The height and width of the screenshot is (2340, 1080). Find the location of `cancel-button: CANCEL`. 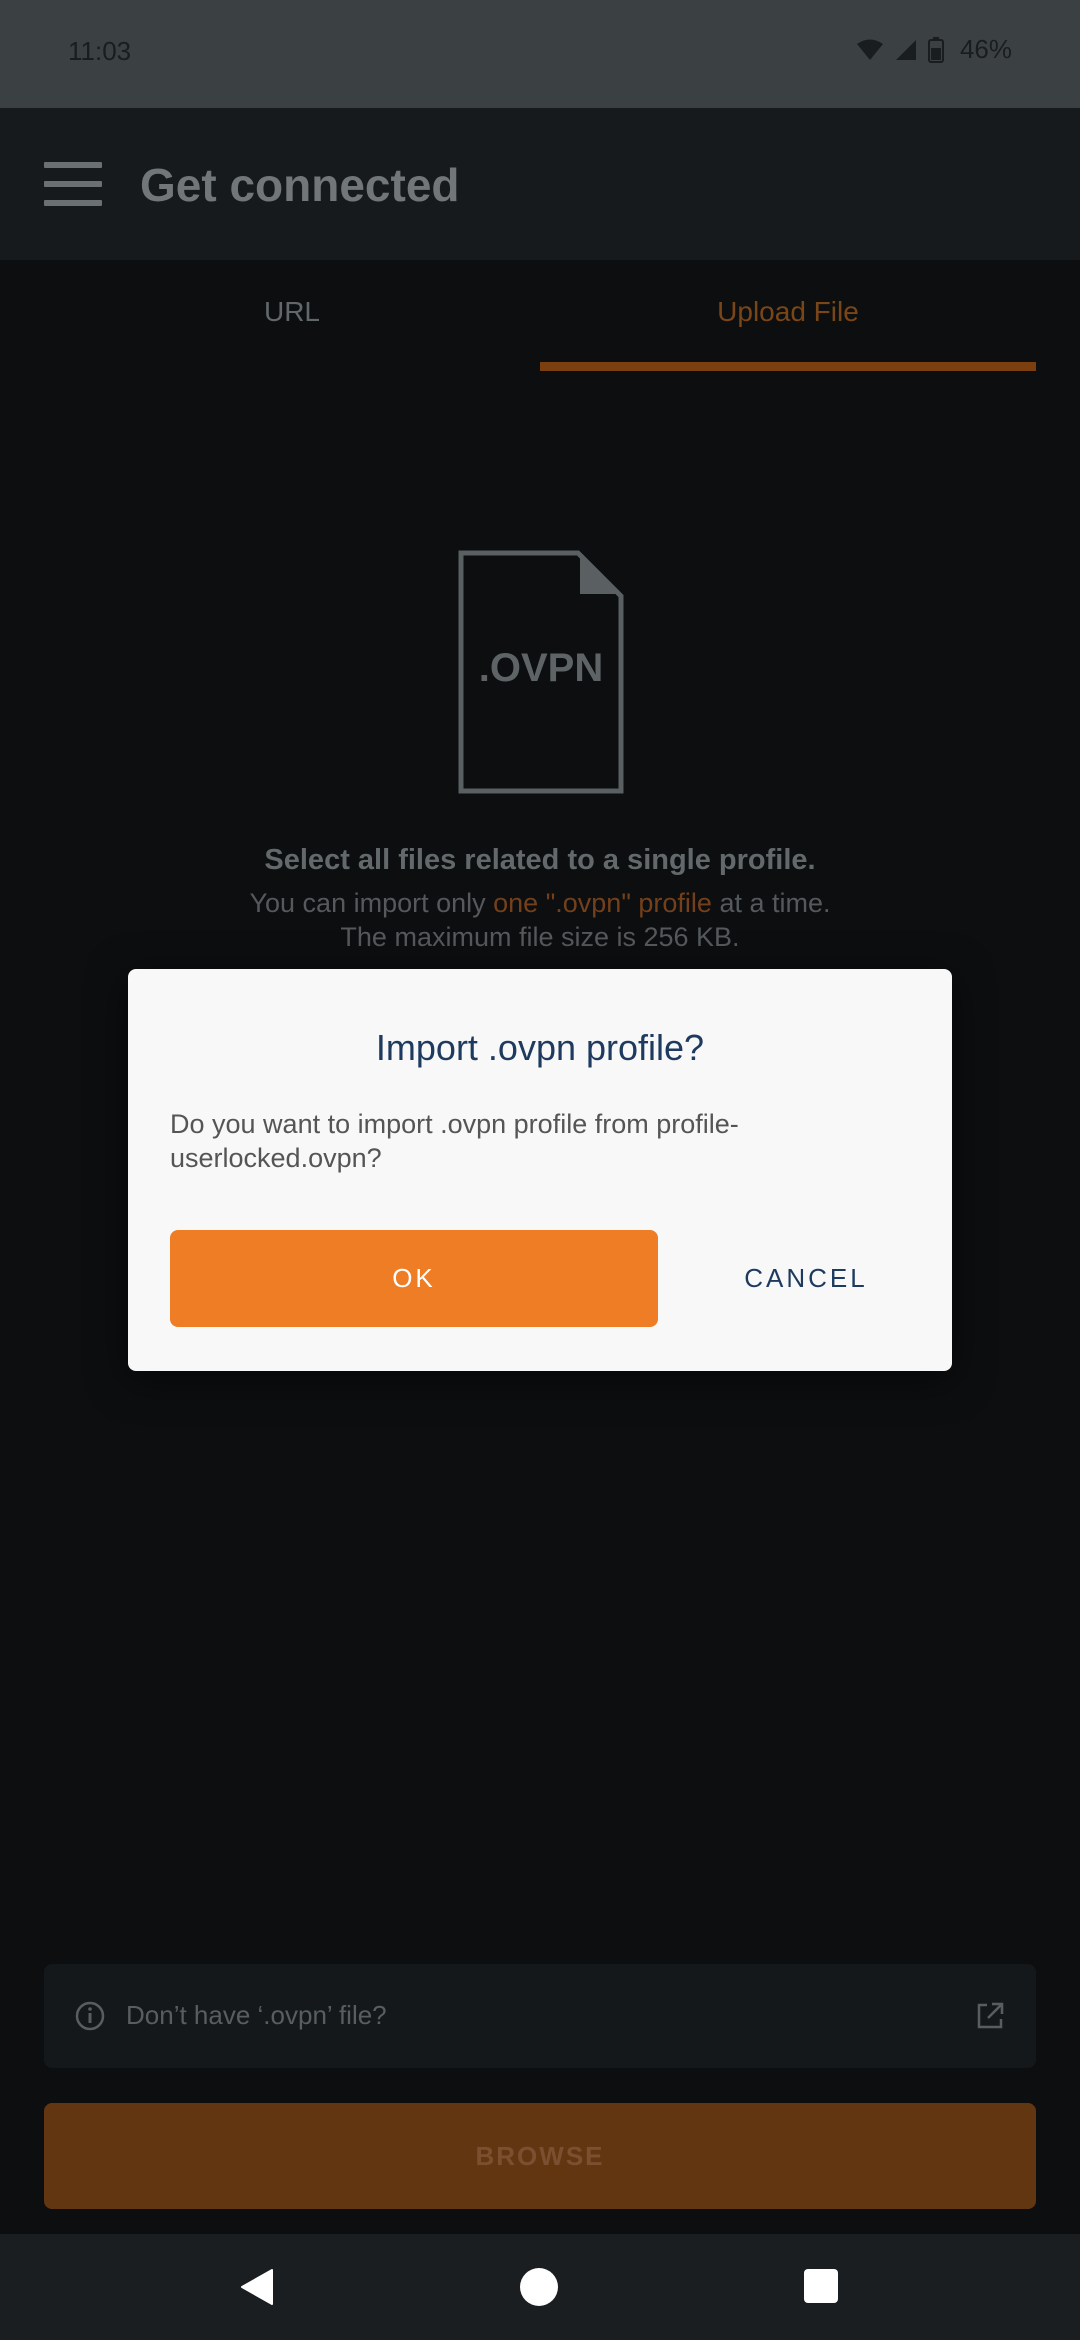

cancel-button: CANCEL is located at coordinates (806, 1278).